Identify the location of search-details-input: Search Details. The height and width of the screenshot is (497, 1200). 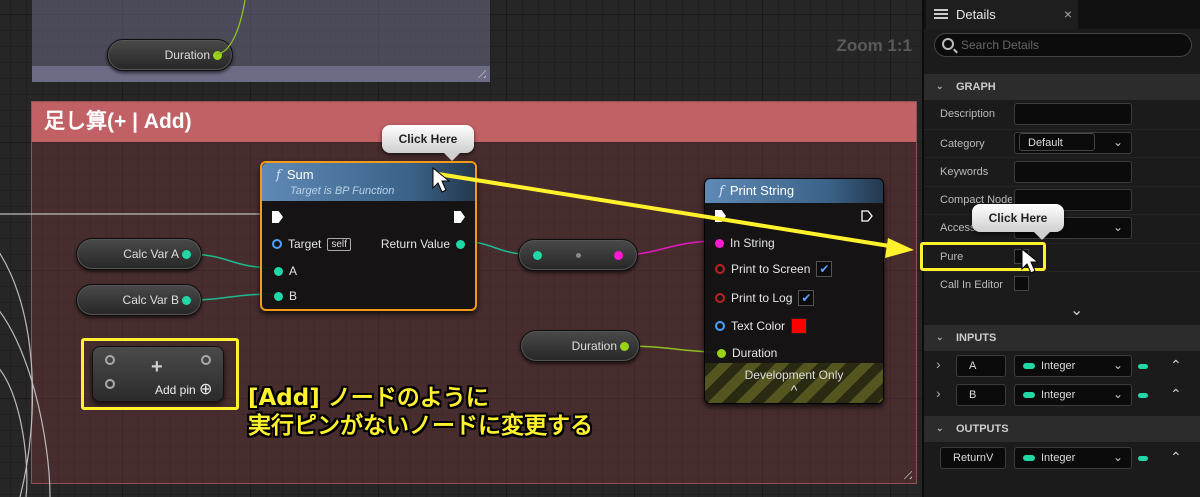
(1063, 45).